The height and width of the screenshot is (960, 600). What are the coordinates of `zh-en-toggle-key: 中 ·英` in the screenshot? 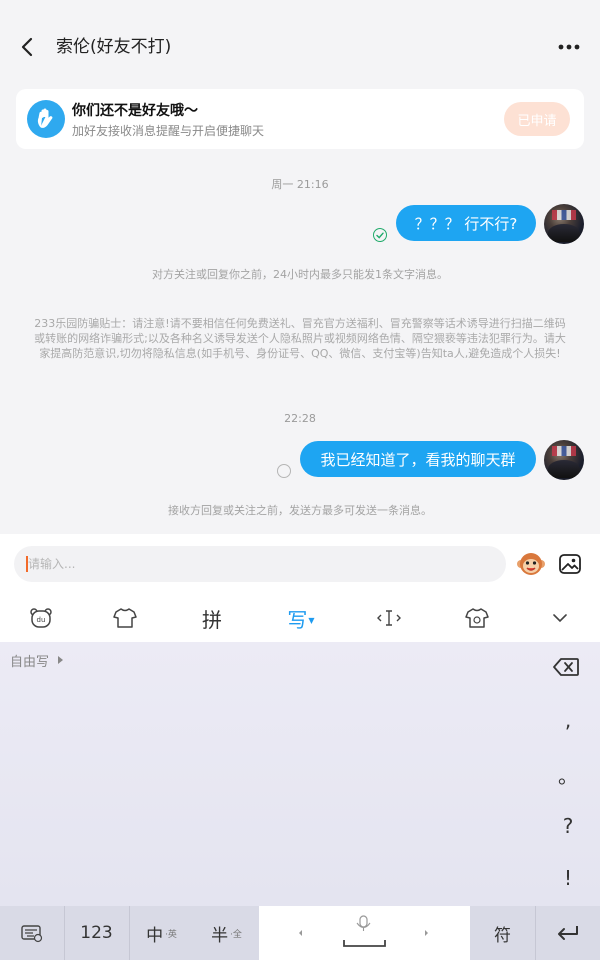 It's located at (161, 933).